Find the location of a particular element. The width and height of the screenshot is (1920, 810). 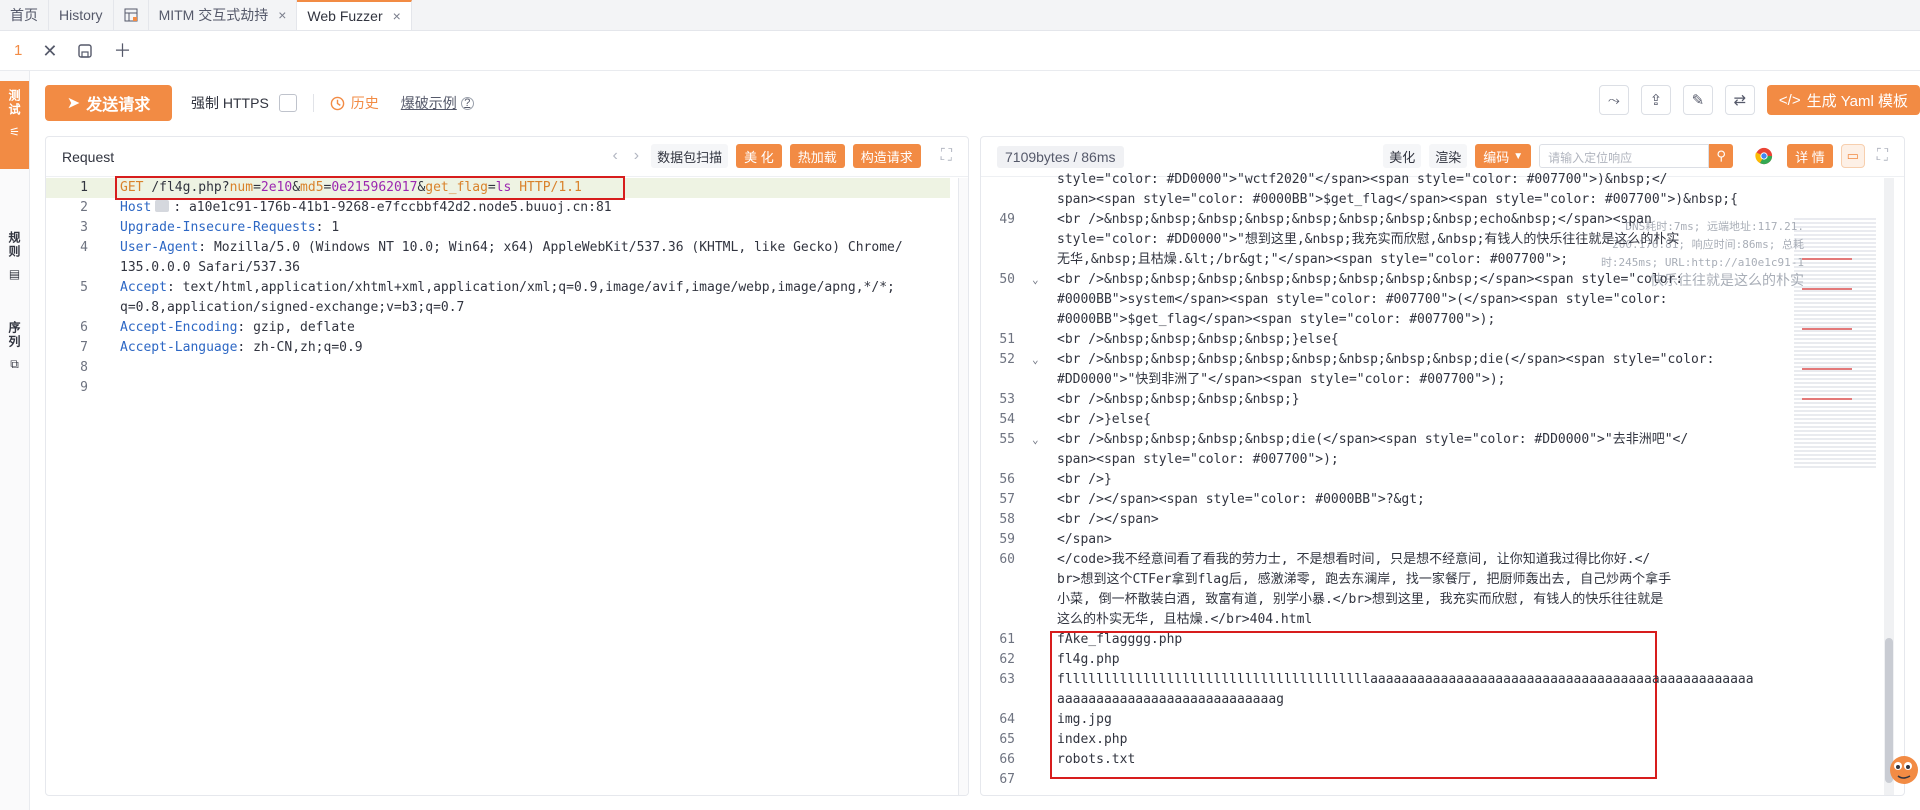

line-number: 67 is located at coordinates (1007, 779).